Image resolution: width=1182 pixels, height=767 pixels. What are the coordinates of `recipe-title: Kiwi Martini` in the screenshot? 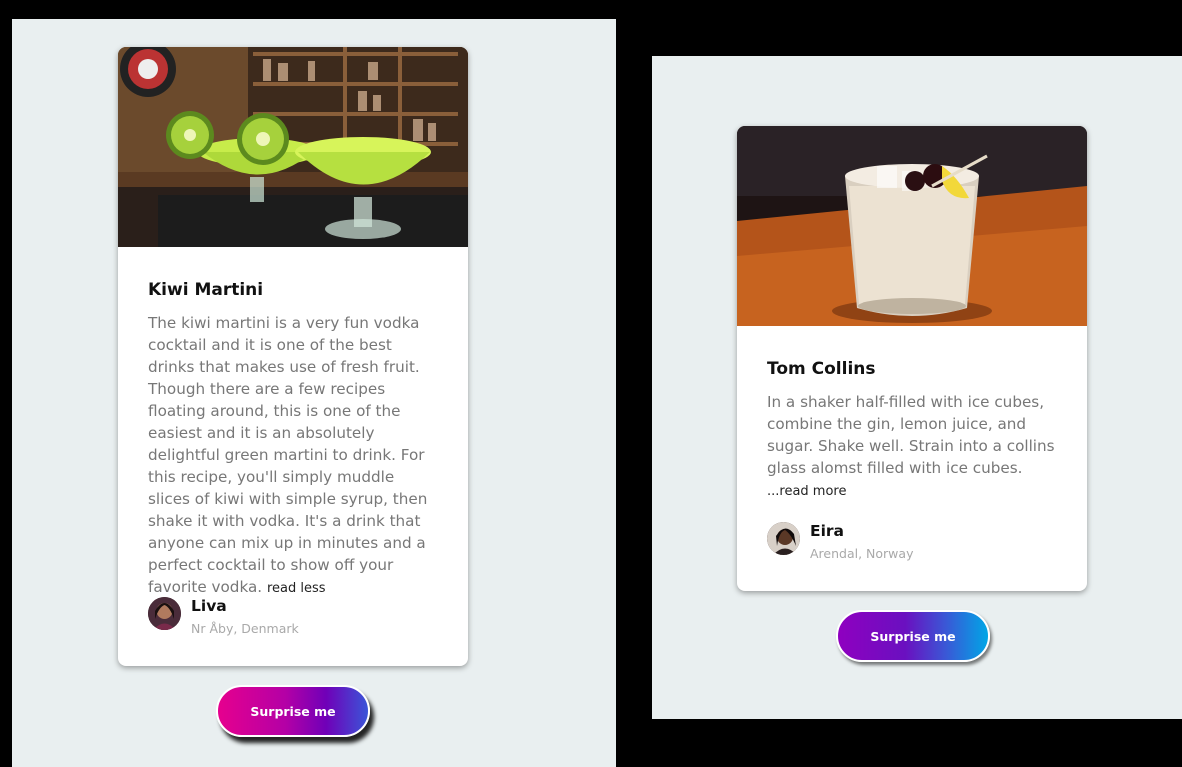 It's located at (206, 290).